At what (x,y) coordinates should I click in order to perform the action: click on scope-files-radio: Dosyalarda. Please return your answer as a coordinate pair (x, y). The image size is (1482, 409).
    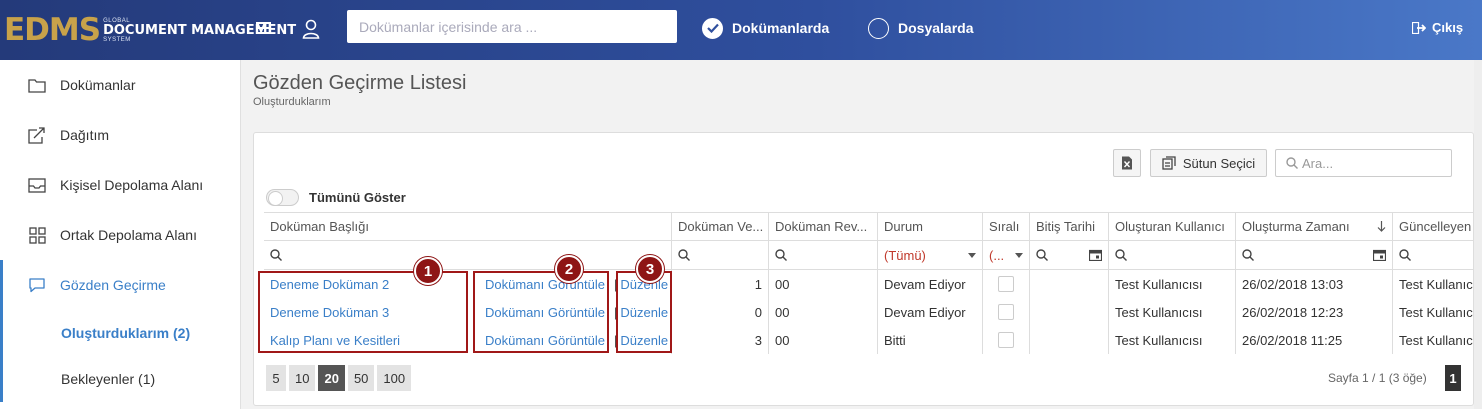
    Looking at the image, I should click on (920, 28).